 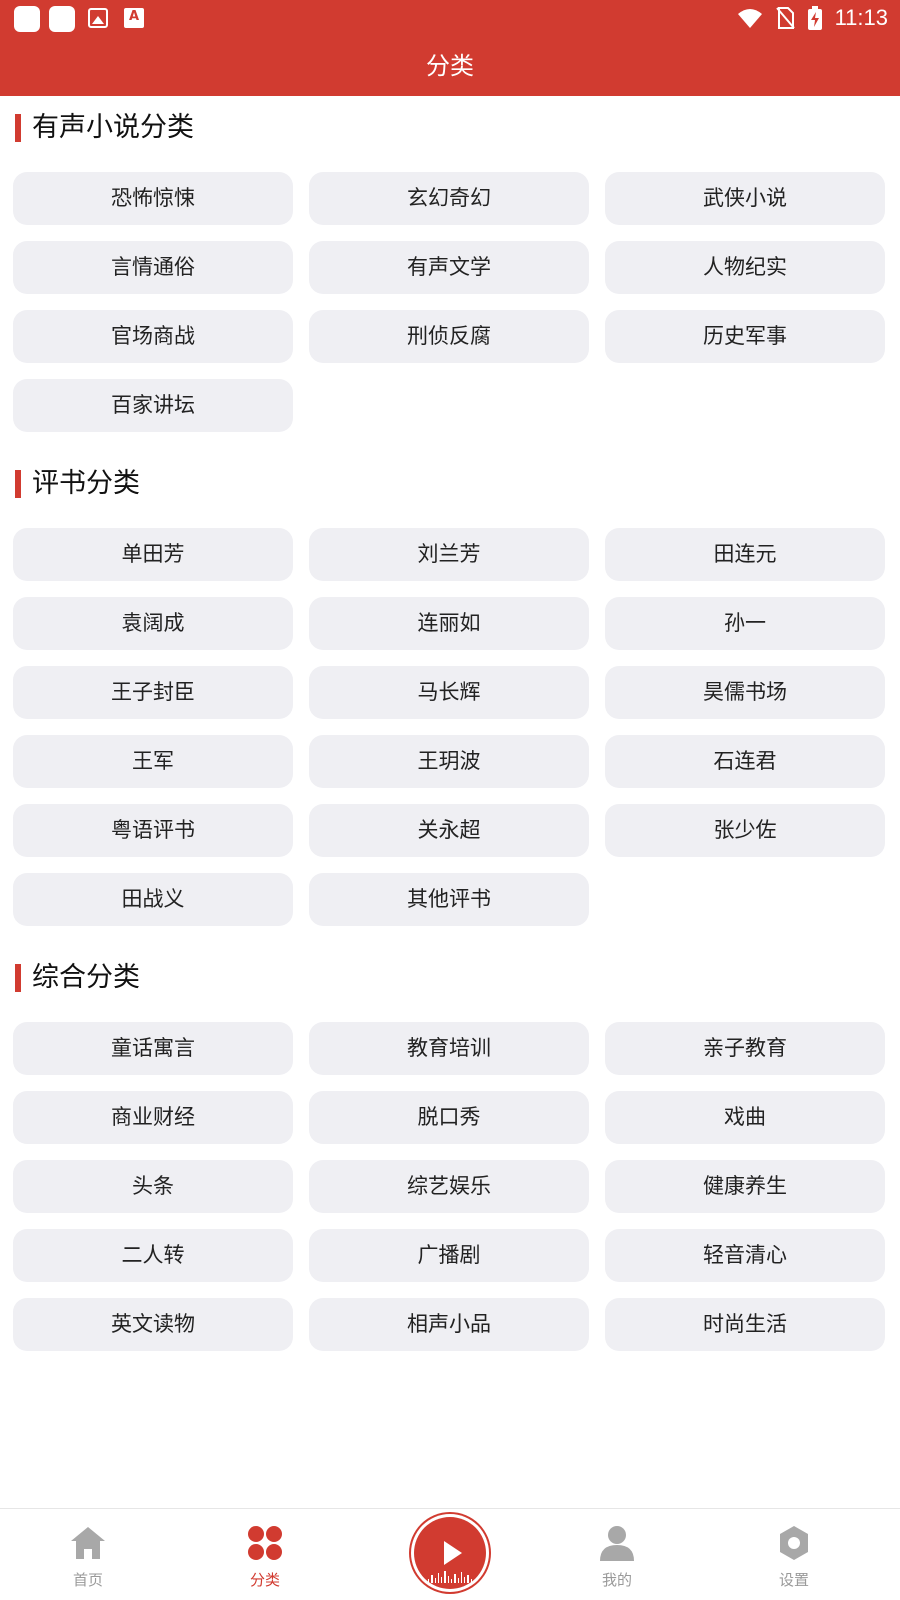 I want to click on home-icon, so click(x=88, y=1543).